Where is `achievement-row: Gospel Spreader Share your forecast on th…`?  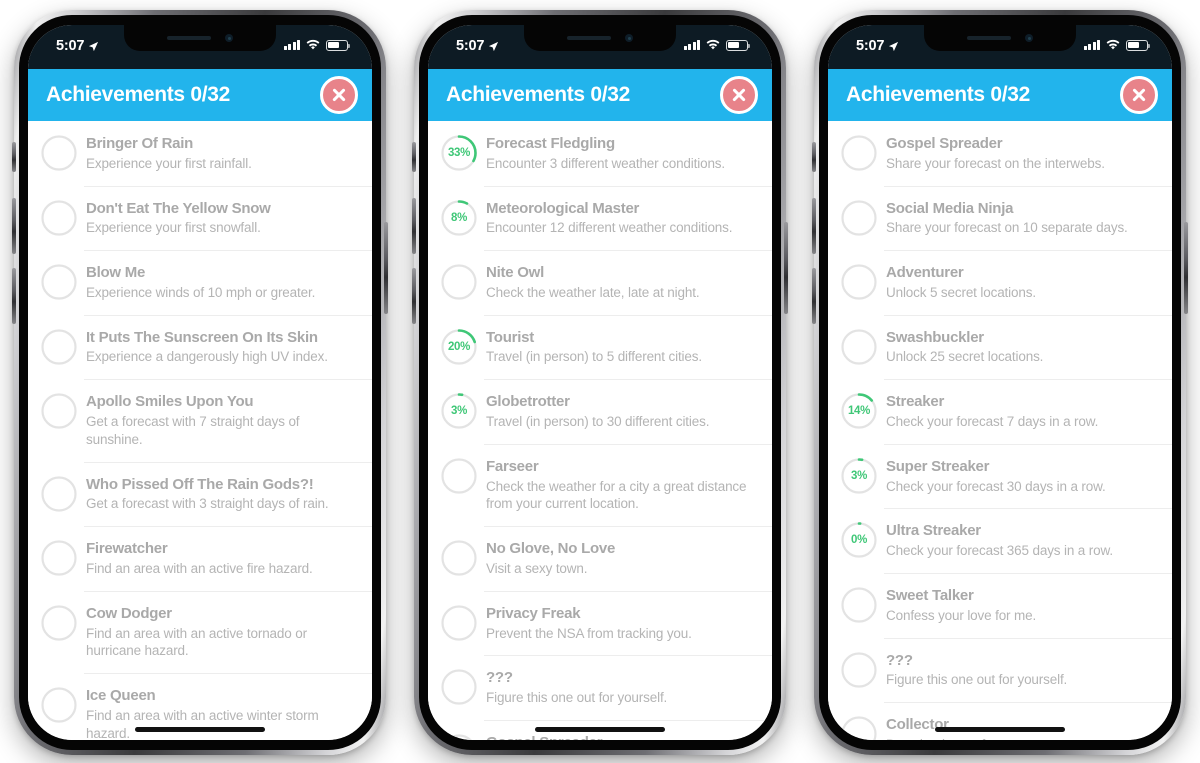 achievement-row: Gospel Spreader Share your forecast on th… is located at coordinates (1000, 153).